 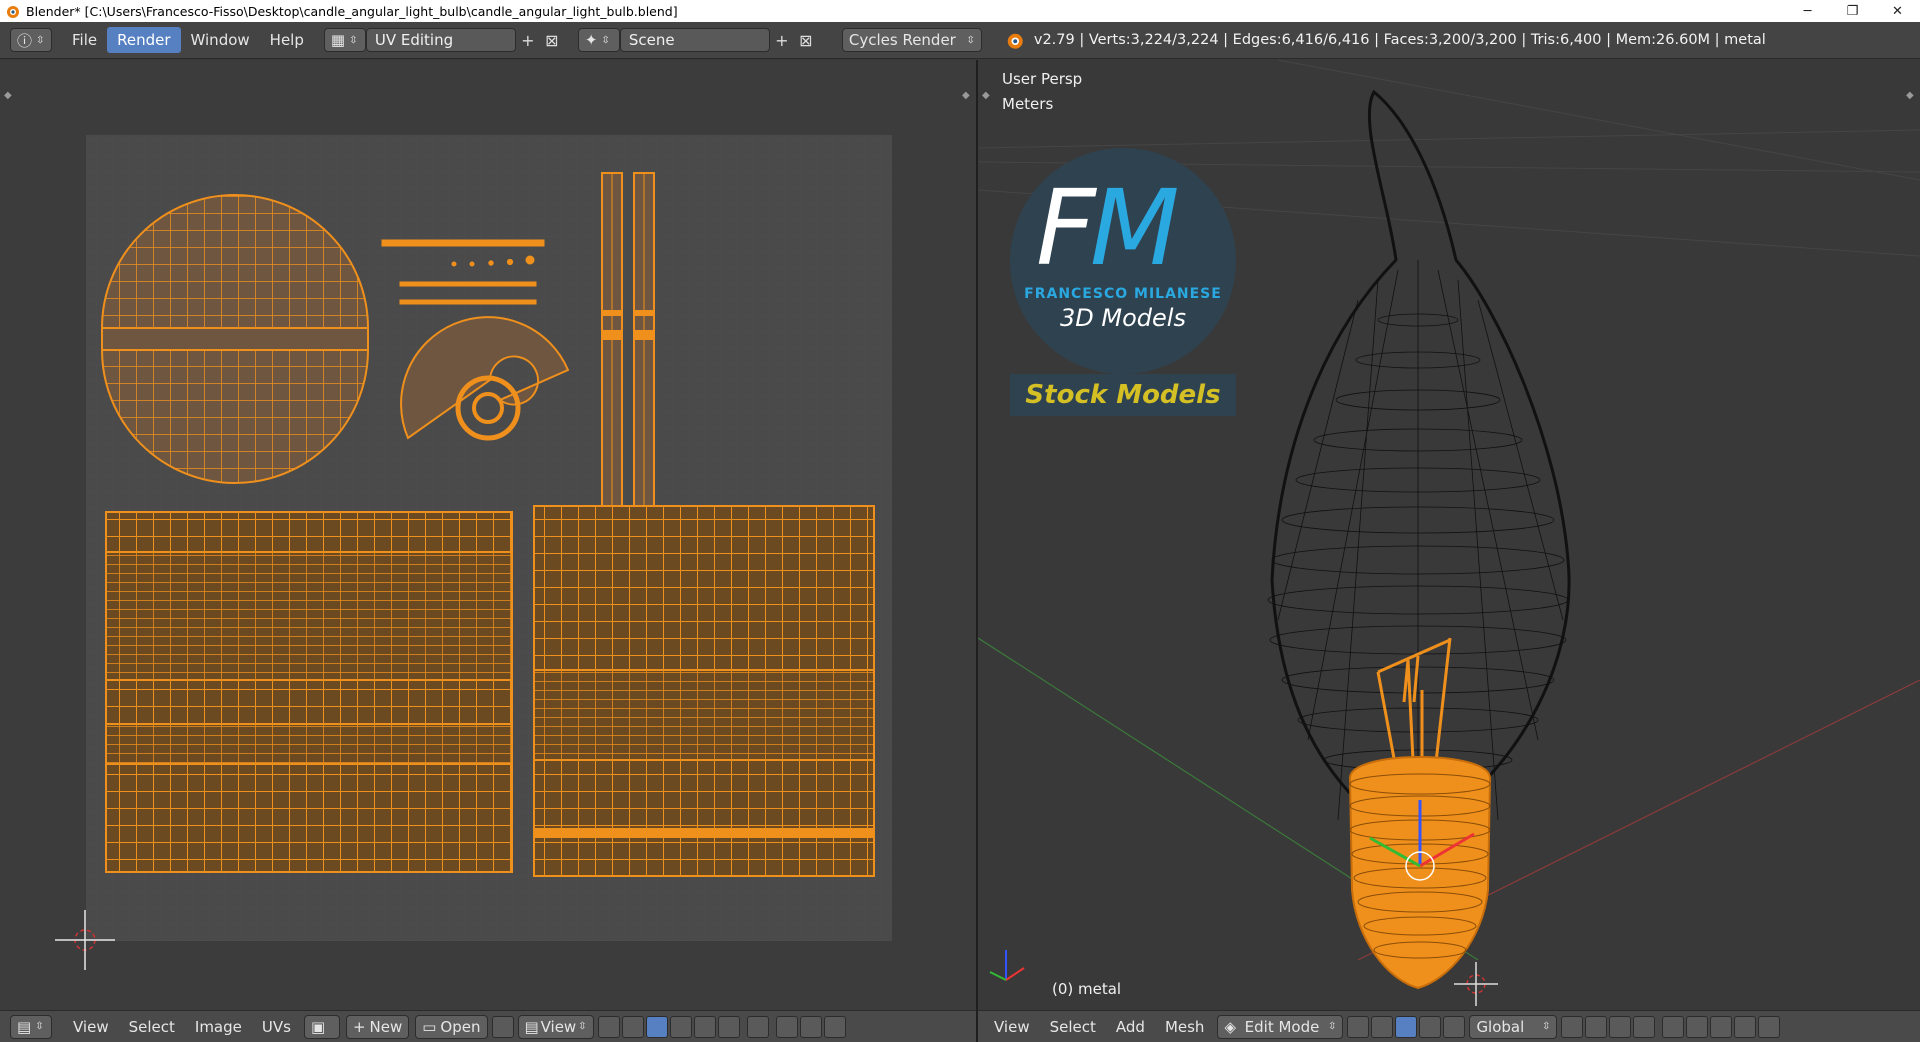 What do you see at coordinates (1620, 1026) in the screenshot?
I see `edge-mode-icon` at bounding box center [1620, 1026].